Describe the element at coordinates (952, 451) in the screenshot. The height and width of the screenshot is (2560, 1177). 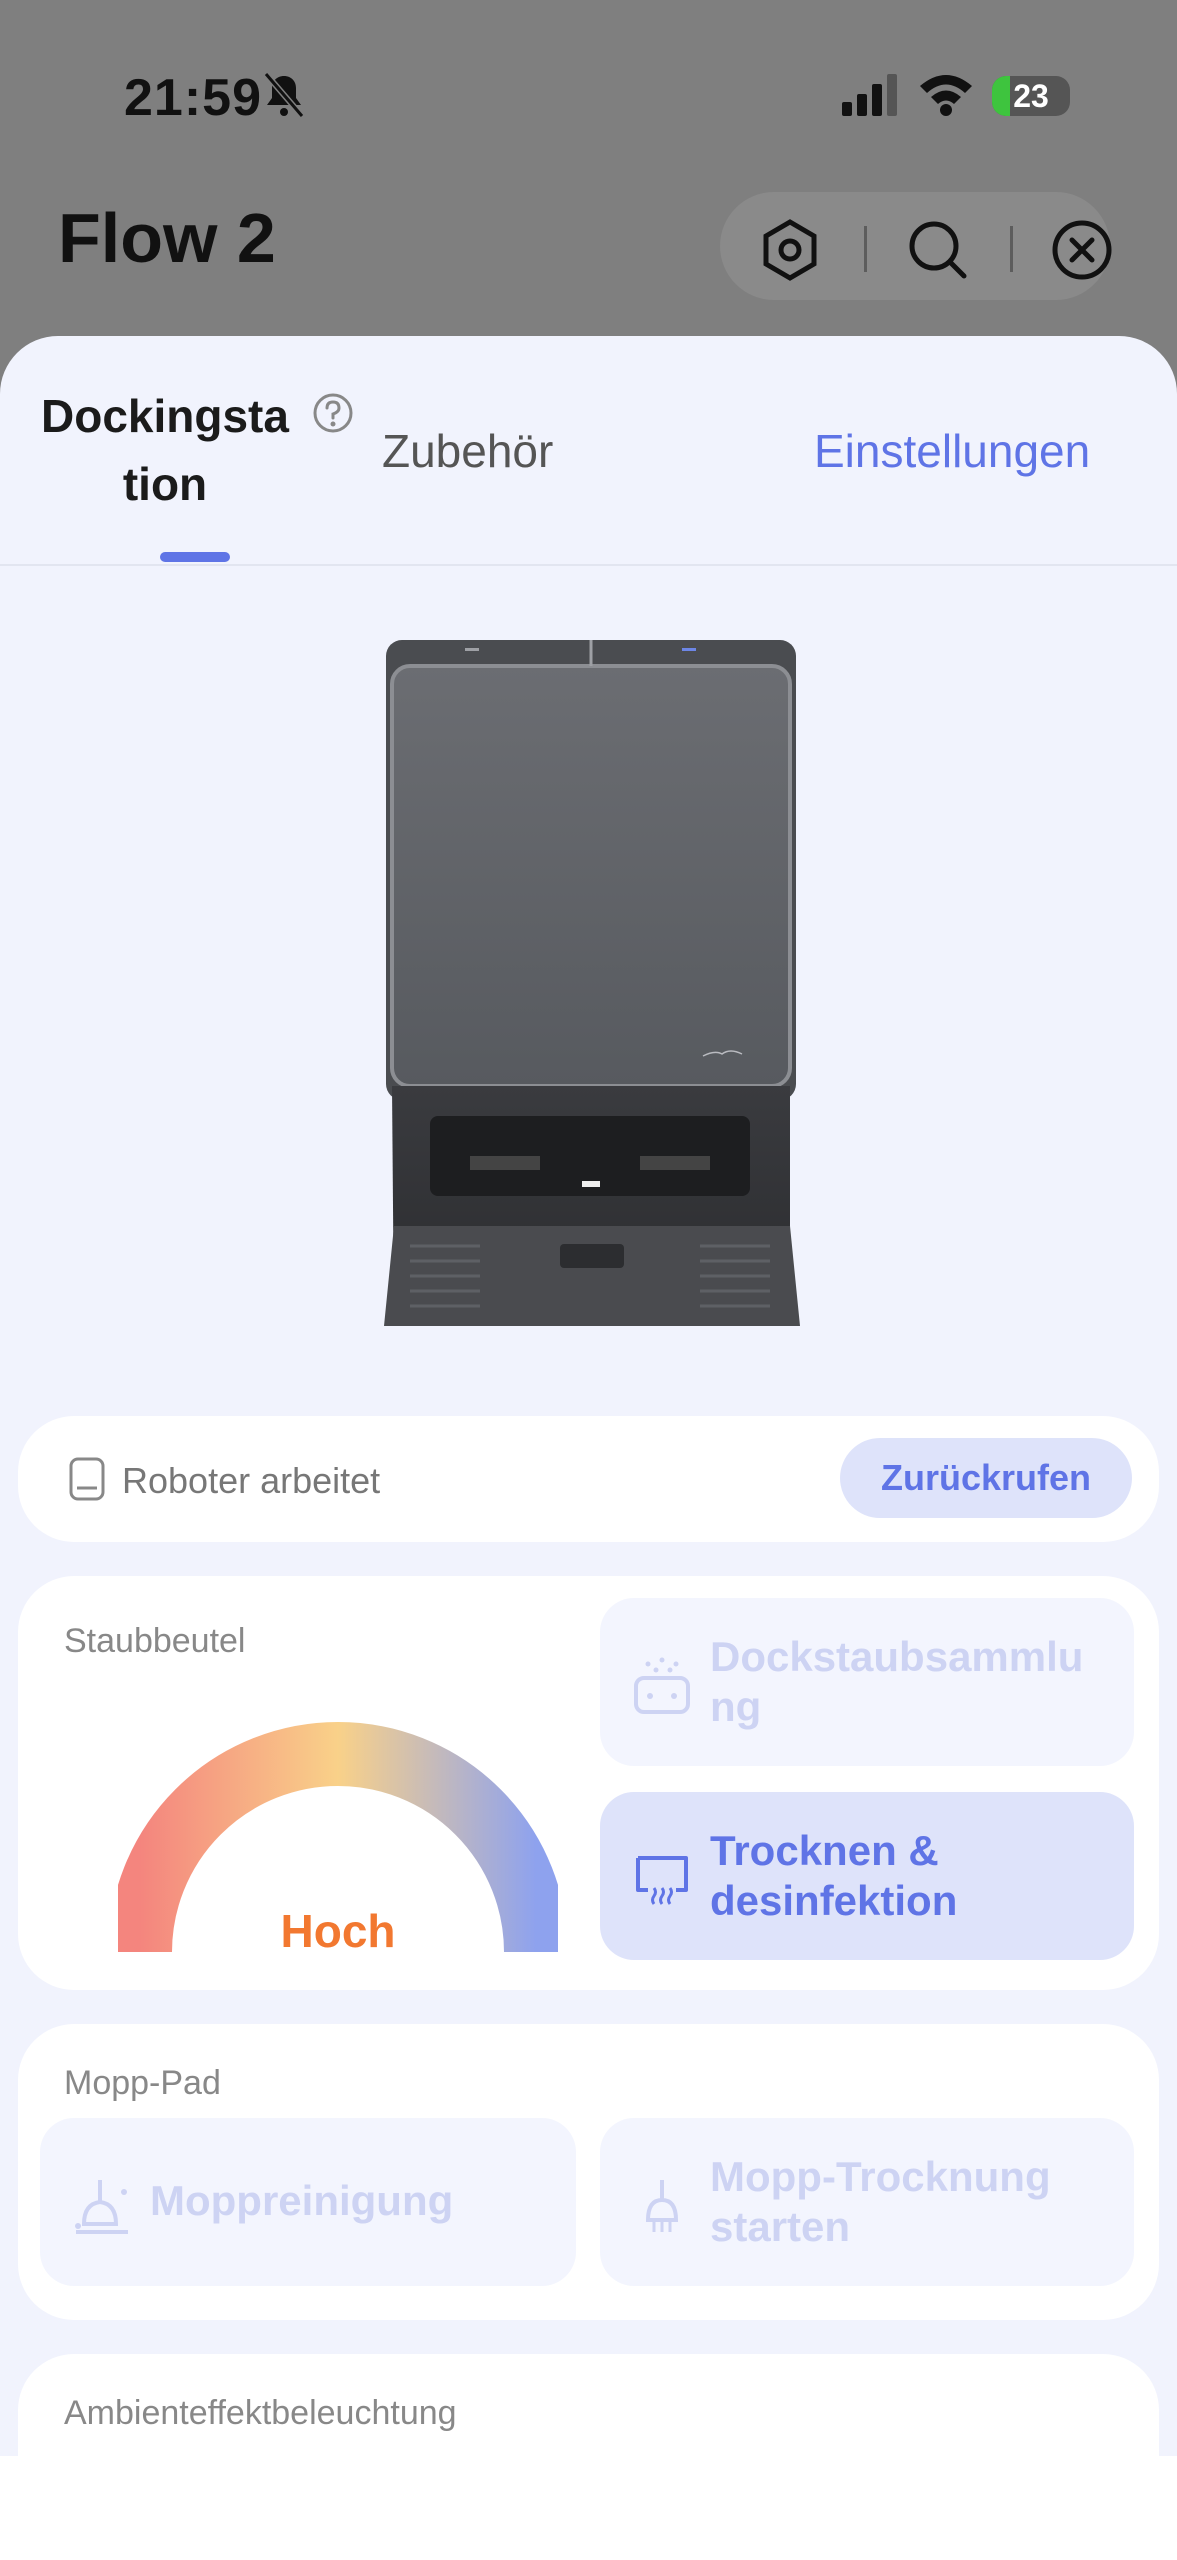
I see `tab-einstellungen: Einstellungen` at that location.